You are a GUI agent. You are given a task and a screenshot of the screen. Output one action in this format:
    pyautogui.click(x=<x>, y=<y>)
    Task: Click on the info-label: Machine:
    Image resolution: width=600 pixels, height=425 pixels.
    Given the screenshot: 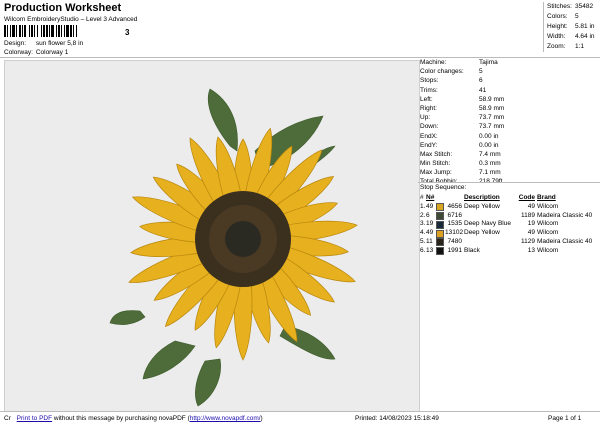 What is the action you would take?
    pyautogui.click(x=433, y=62)
    